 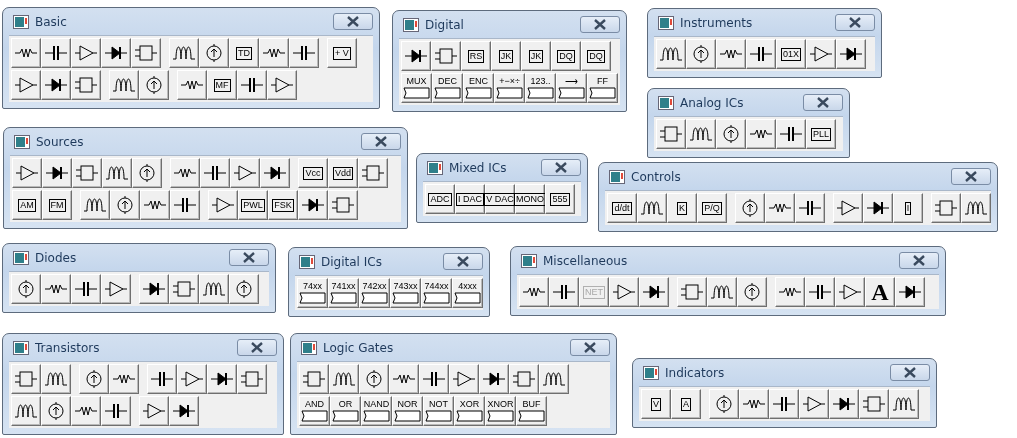 What do you see at coordinates (469, 411) in the screenshot?
I see `chip-button: XOR` at bounding box center [469, 411].